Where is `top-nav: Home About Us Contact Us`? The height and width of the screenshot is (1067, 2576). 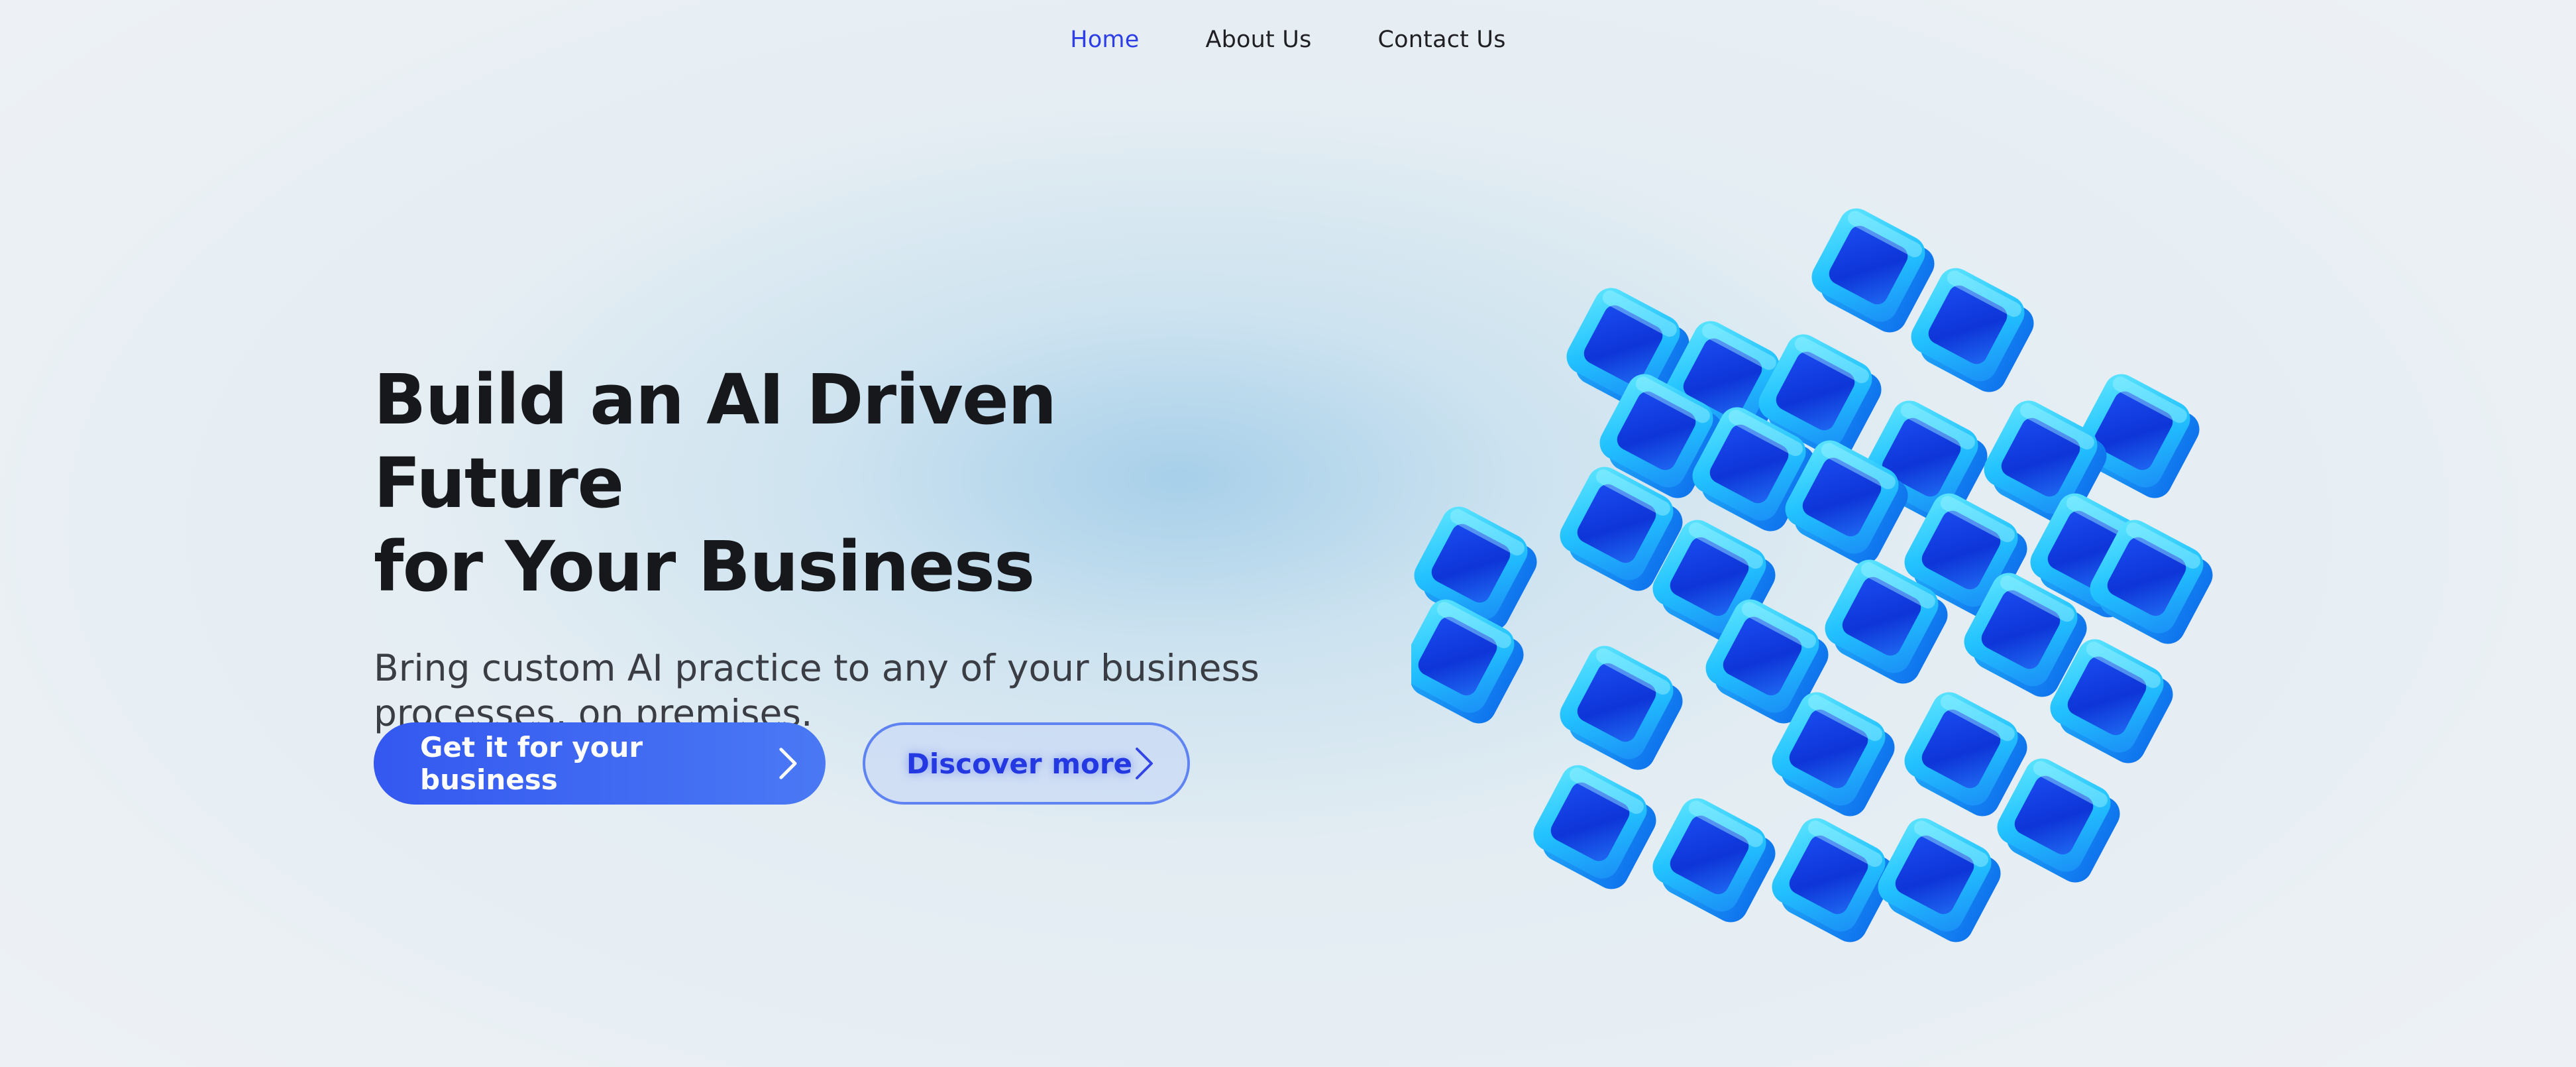 top-nav: Home About Us Contact Us is located at coordinates (1288, 40).